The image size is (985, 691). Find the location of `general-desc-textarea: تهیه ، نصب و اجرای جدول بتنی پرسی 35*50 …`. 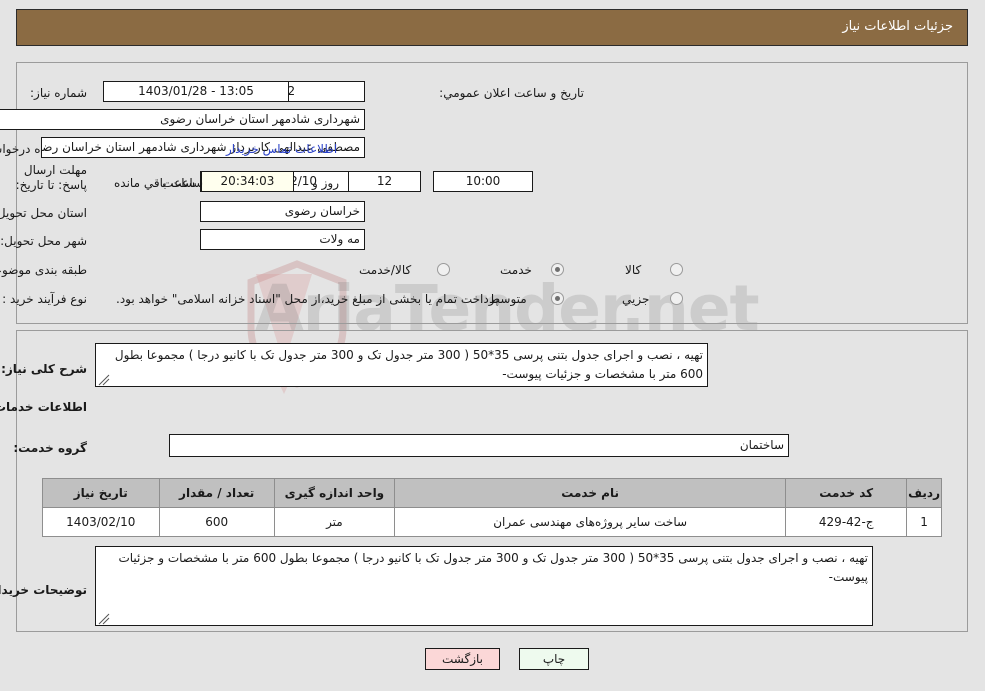

general-desc-textarea: تهیه ، نصب و اجرای جدول بتنی پرسی 35*50 … is located at coordinates (401, 365).